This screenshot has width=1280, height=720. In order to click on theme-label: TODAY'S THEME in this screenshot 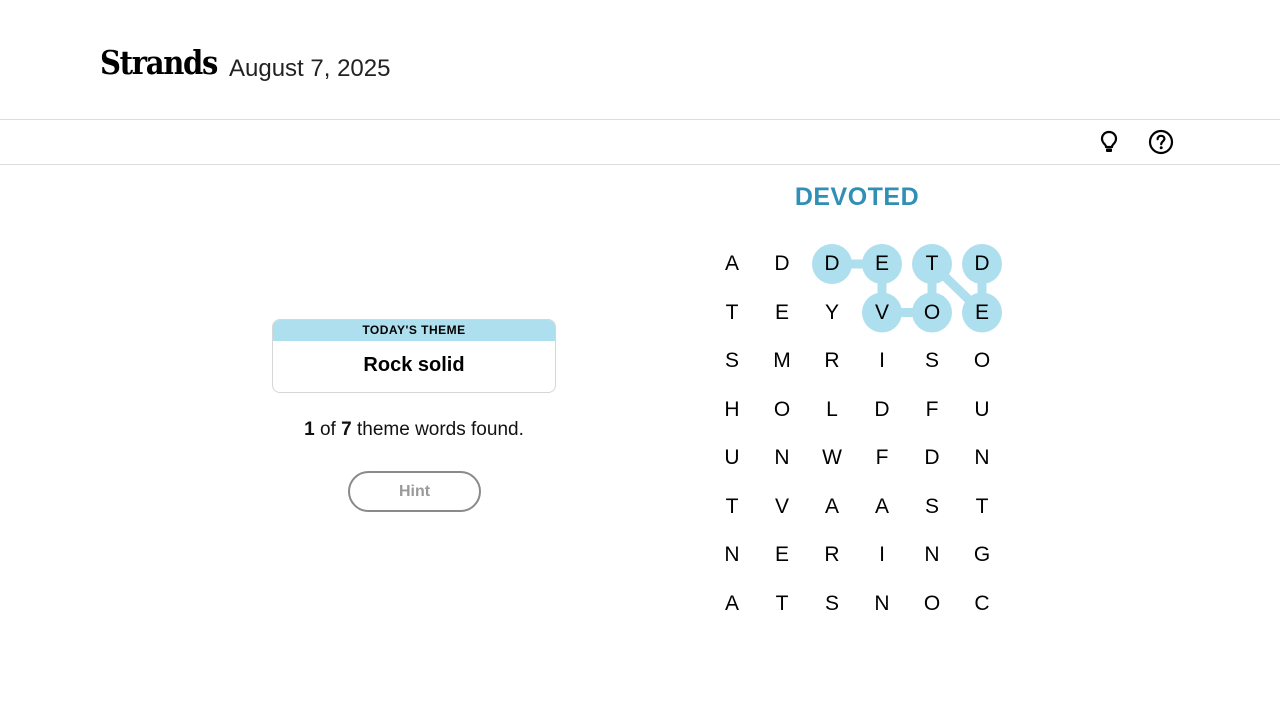, I will do `click(414, 330)`.